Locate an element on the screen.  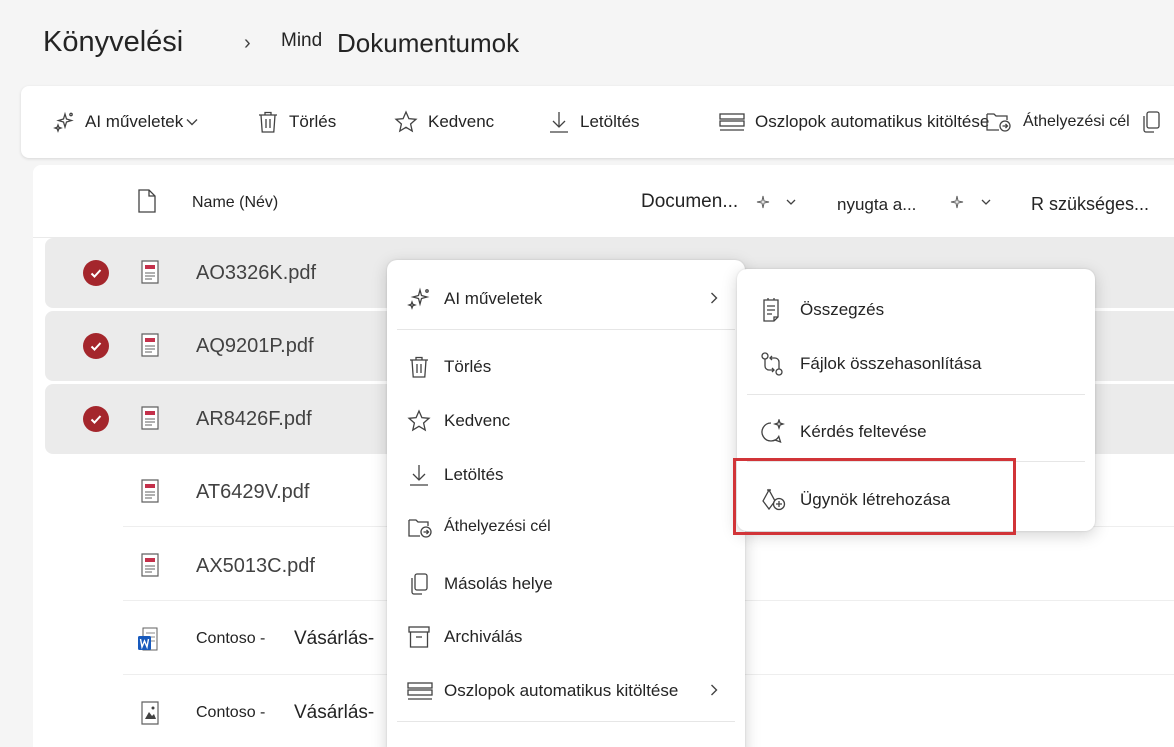
menu-item-copy-to: Másolás helye is located at coordinates (566, 584).